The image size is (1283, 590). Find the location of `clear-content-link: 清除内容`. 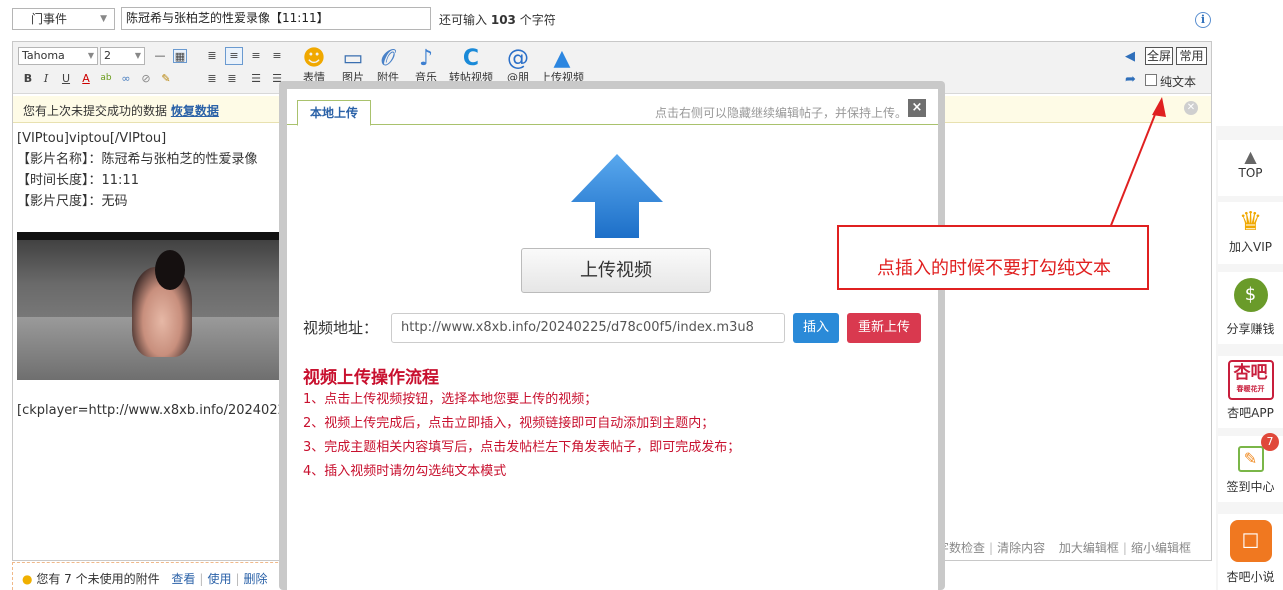

clear-content-link: 清除内容 is located at coordinates (1021, 548).